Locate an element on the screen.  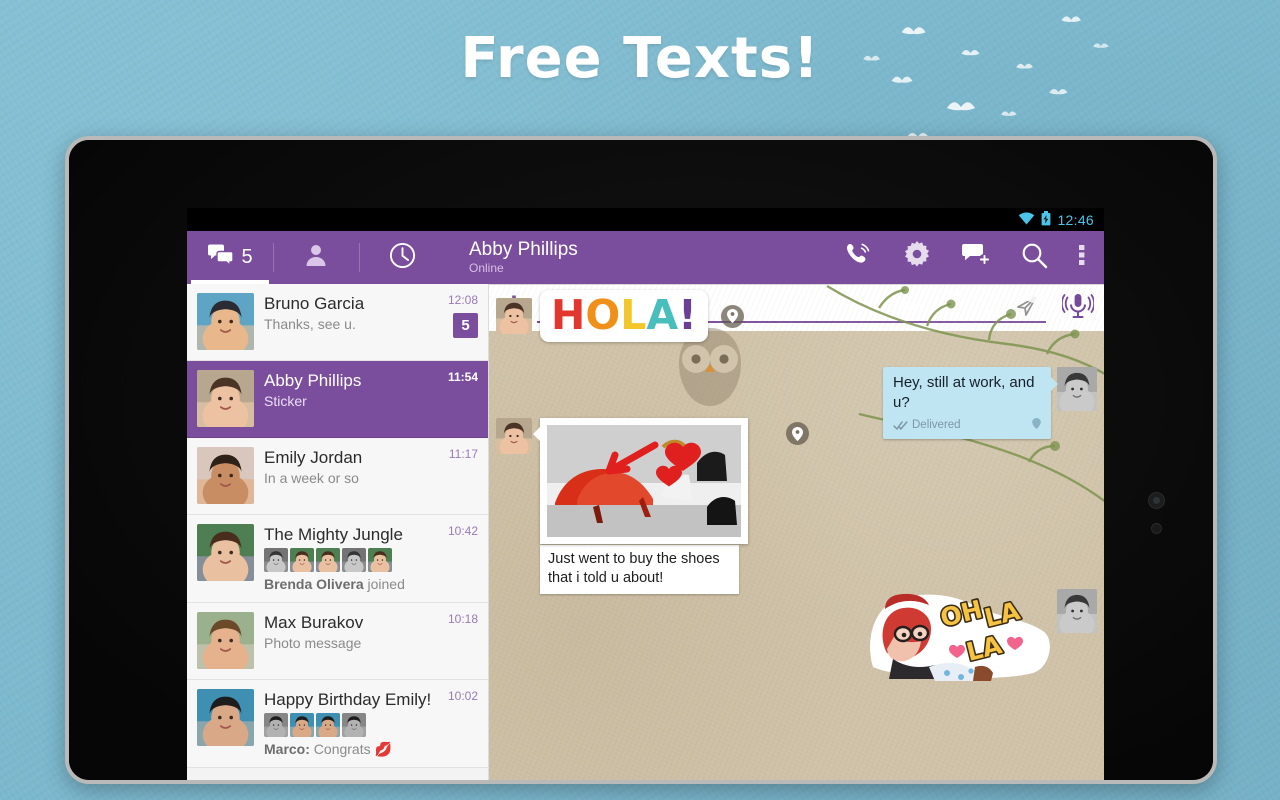
delivery-status: Delivered is located at coordinates (927, 425).